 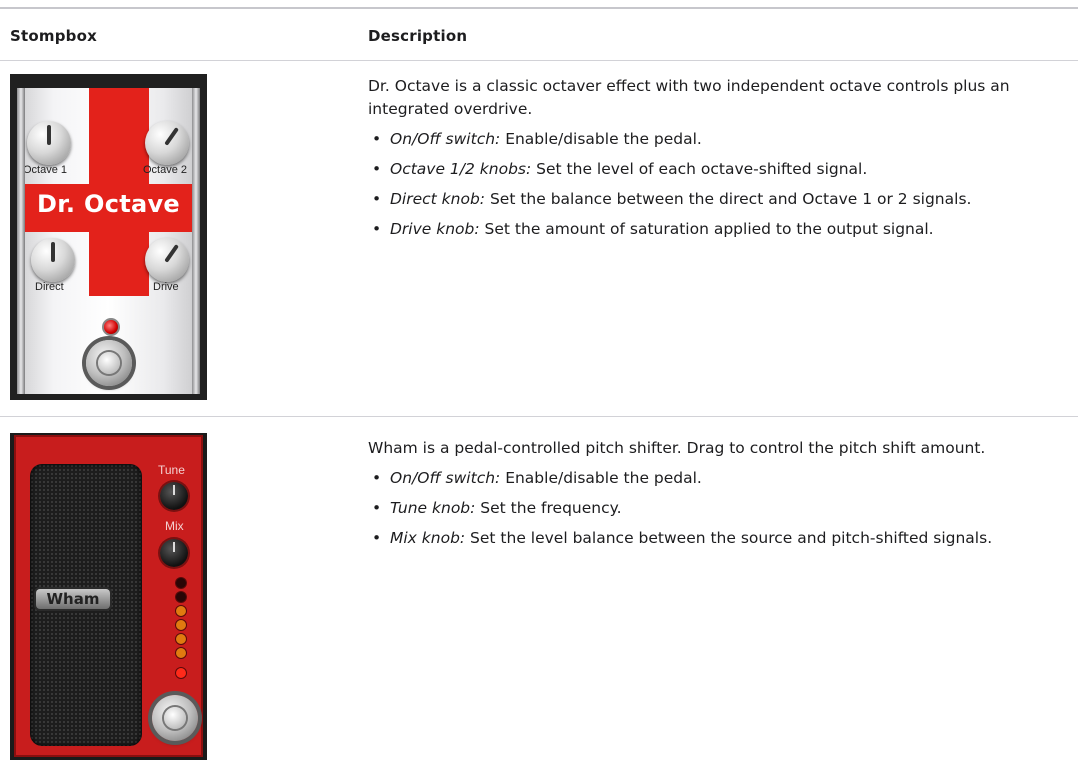 What do you see at coordinates (548, 508) in the screenshot?
I see `item-text: Set the frequency.` at bounding box center [548, 508].